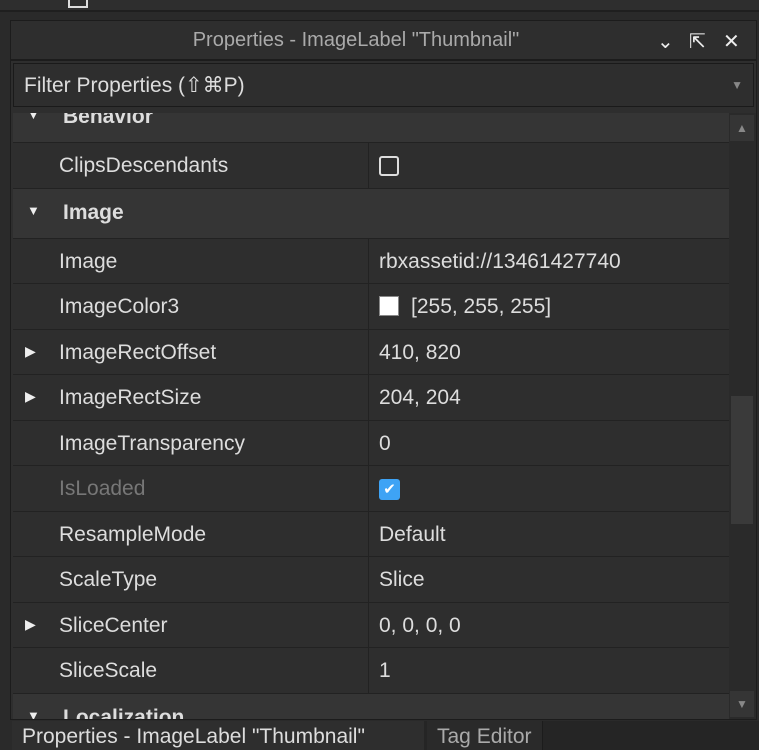  I want to click on property-value-cell: 0, so click(548, 442).